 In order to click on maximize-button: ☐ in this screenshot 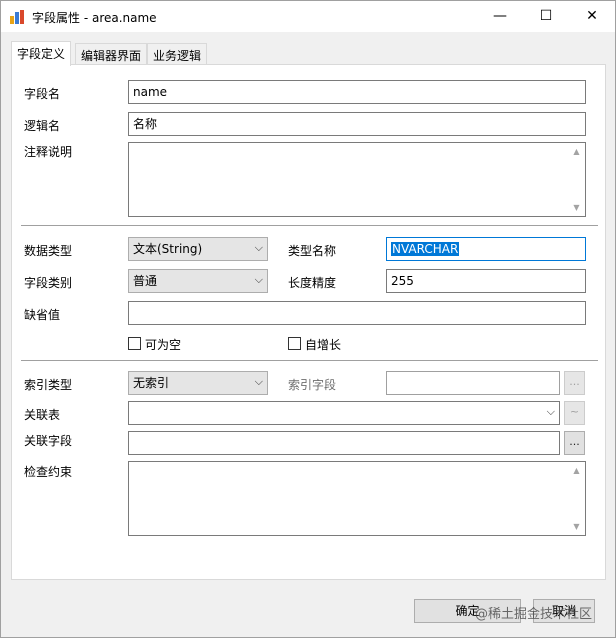, I will do `click(546, 16)`.